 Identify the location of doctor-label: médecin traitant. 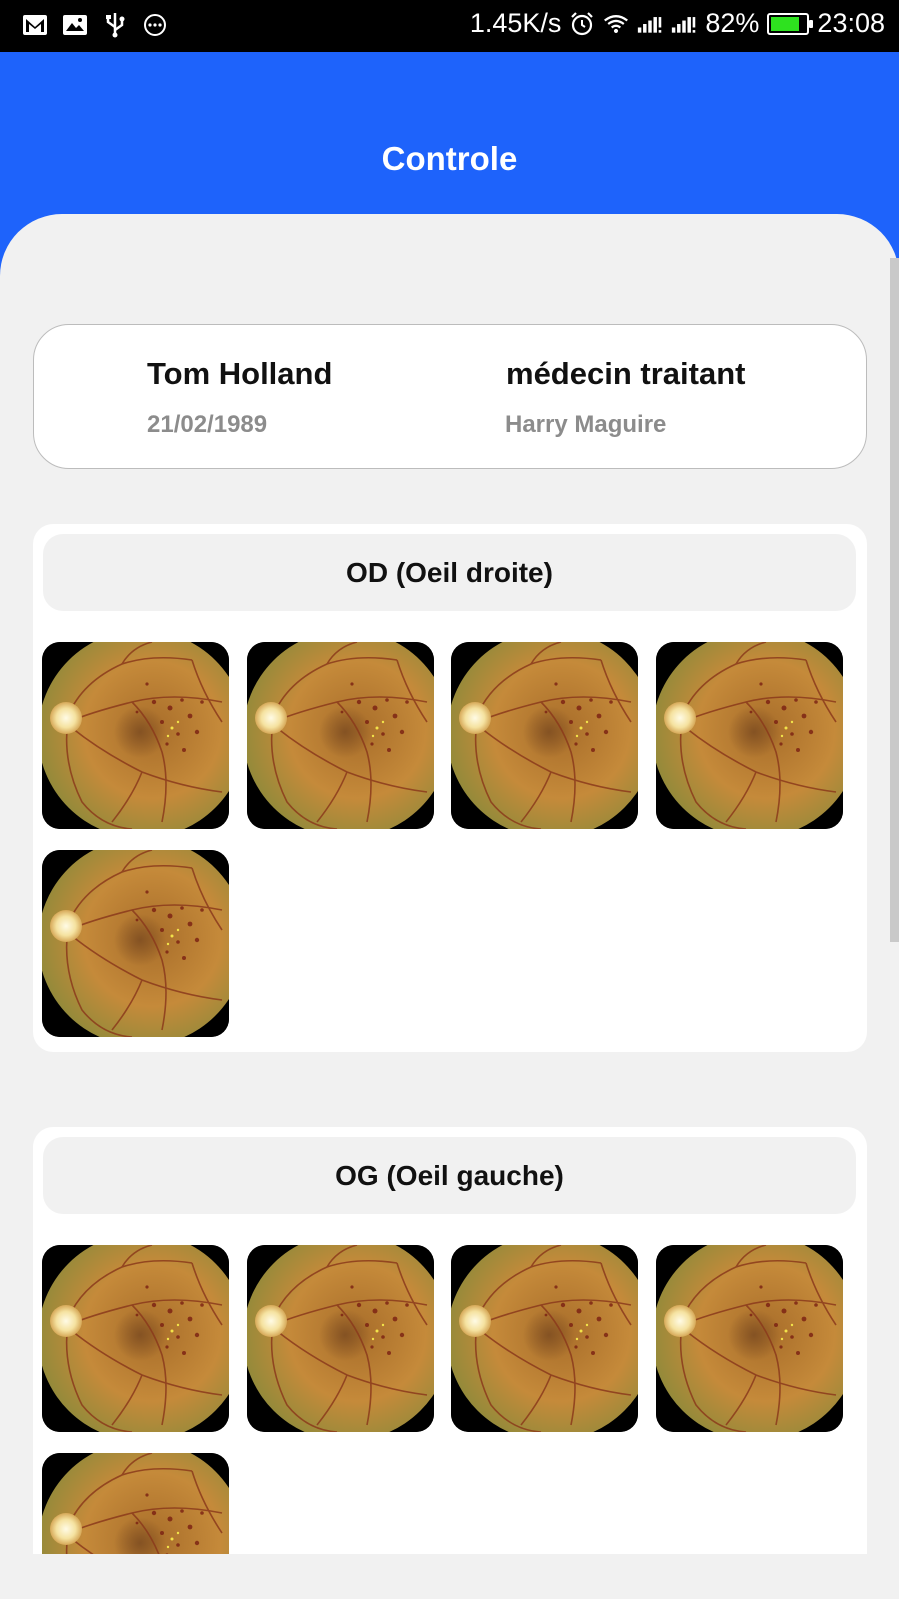
(626, 373).